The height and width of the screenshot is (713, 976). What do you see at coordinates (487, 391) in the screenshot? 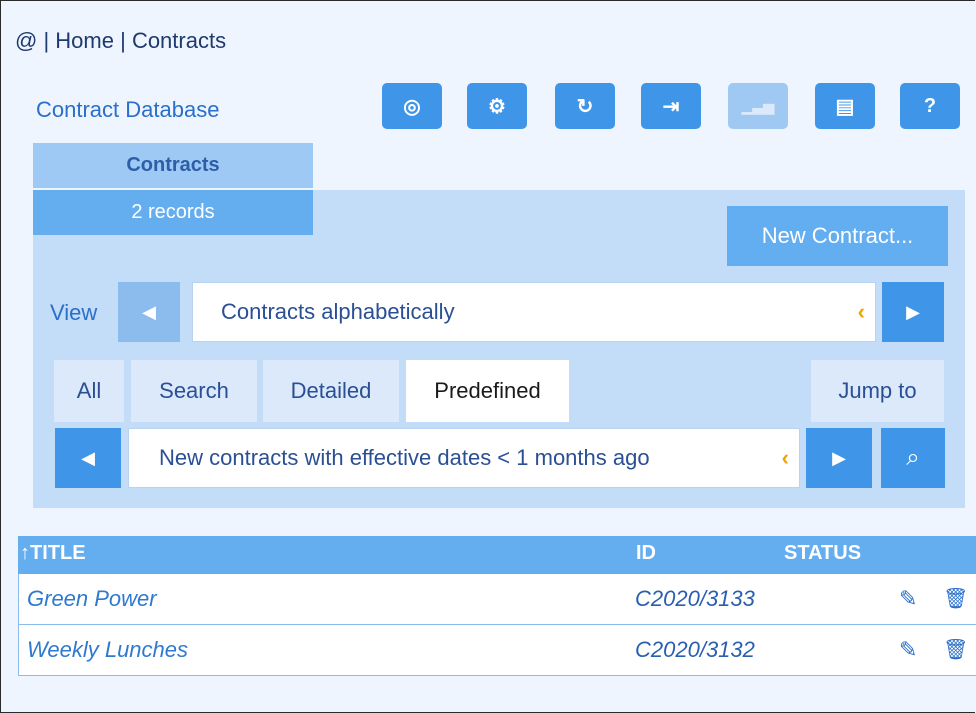
I see `tab-predefined: Predefined` at bounding box center [487, 391].